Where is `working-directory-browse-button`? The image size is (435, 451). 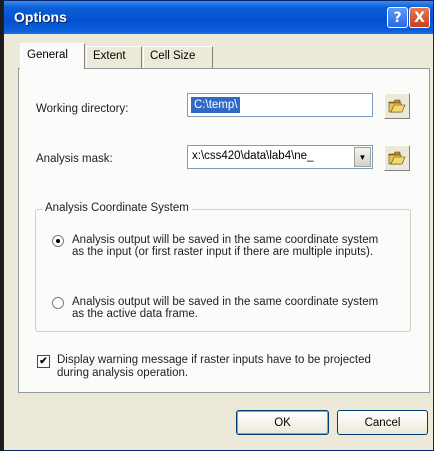 working-directory-browse-button is located at coordinates (397, 106).